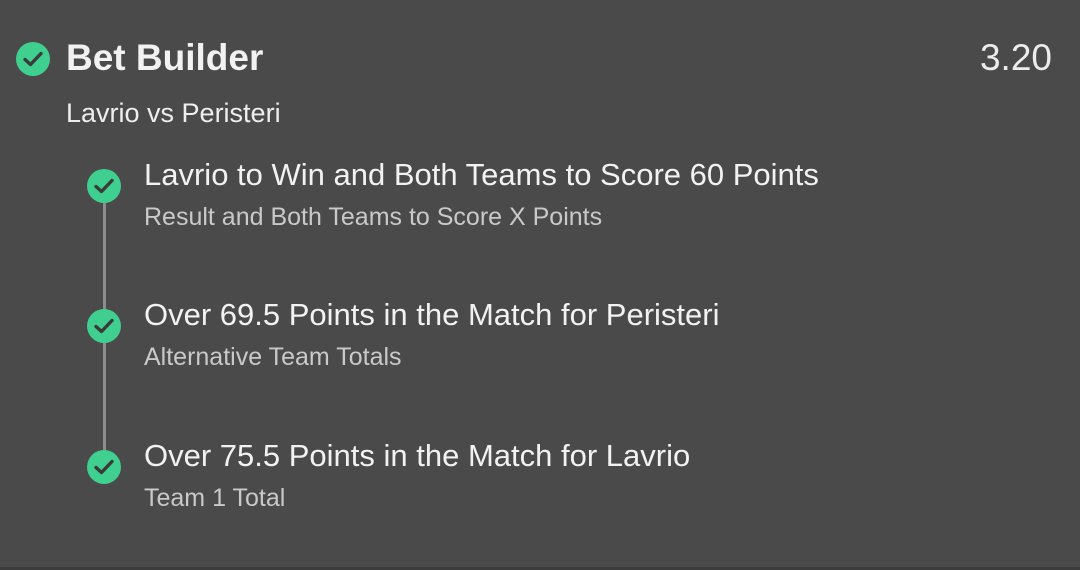 The height and width of the screenshot is (570, 1080). Describe the element at coordinates (1015, 57) in the screenshot. I see `bet-odds: 3.20` at that location.